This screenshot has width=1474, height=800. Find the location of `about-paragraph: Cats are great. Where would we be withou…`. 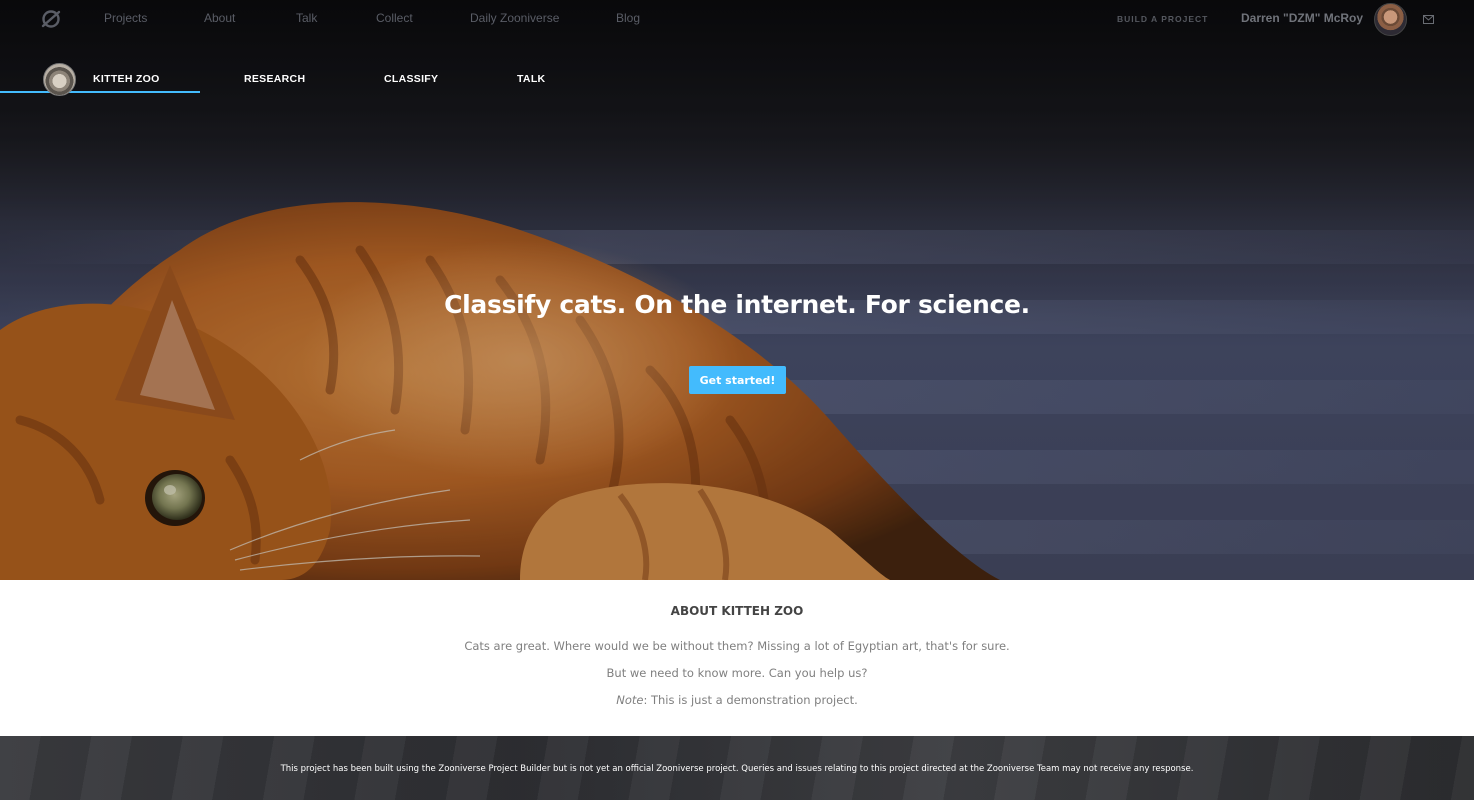

about-paragraph: Cats are great. Where would we be withou… is located at coordinates (737, 646).